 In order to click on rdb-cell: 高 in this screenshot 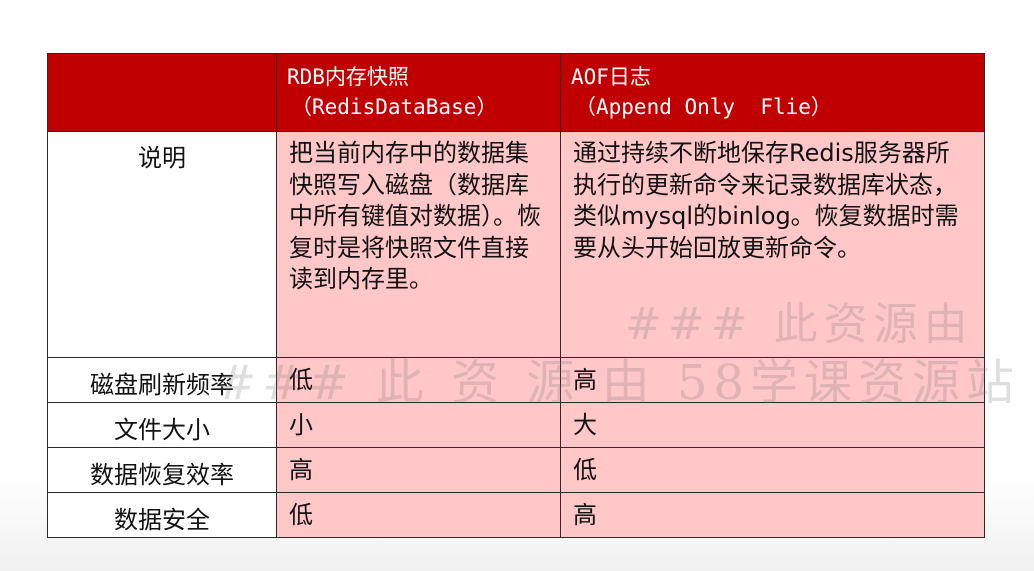, I will do `click(418, 470)`.